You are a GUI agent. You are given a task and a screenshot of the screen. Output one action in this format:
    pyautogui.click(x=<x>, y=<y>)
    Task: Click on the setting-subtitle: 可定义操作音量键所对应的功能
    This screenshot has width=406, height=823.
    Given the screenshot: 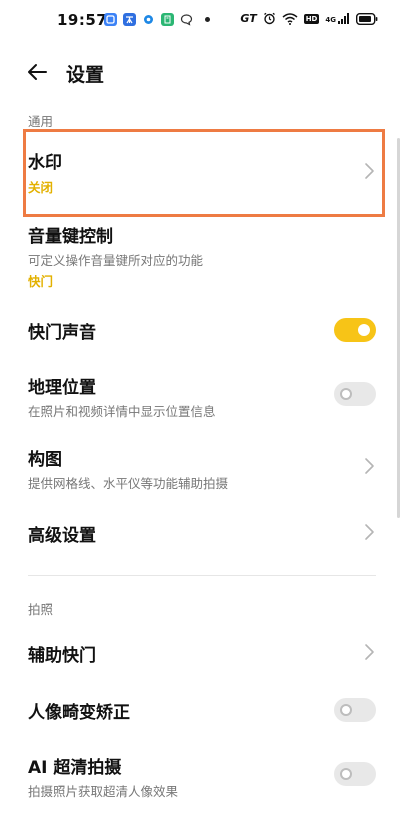 What is the action you would take?
    pyautogui.click(x=116, y=260)
    